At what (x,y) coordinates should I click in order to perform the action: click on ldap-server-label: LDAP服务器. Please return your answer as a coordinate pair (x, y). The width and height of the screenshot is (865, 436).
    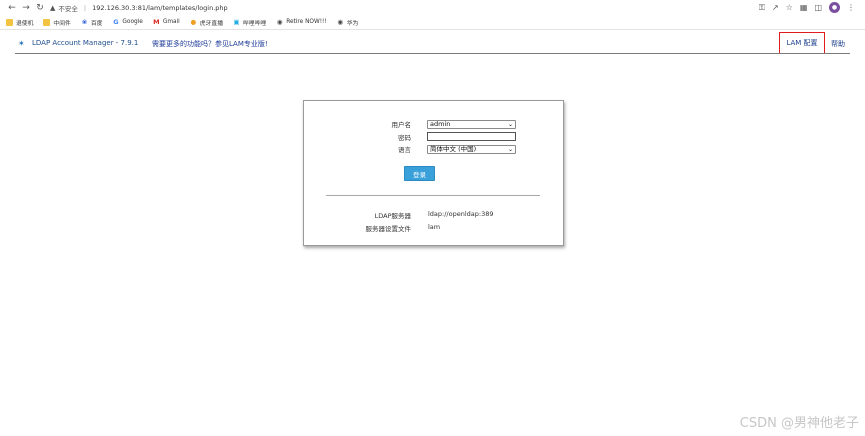
    Looking at the image, I should click on (392, 216).